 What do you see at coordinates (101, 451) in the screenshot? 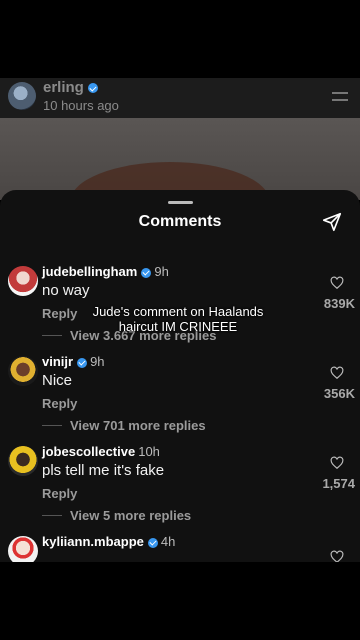
I see `comment-username: jobescollective 10h` at bounding box center [101, 451].